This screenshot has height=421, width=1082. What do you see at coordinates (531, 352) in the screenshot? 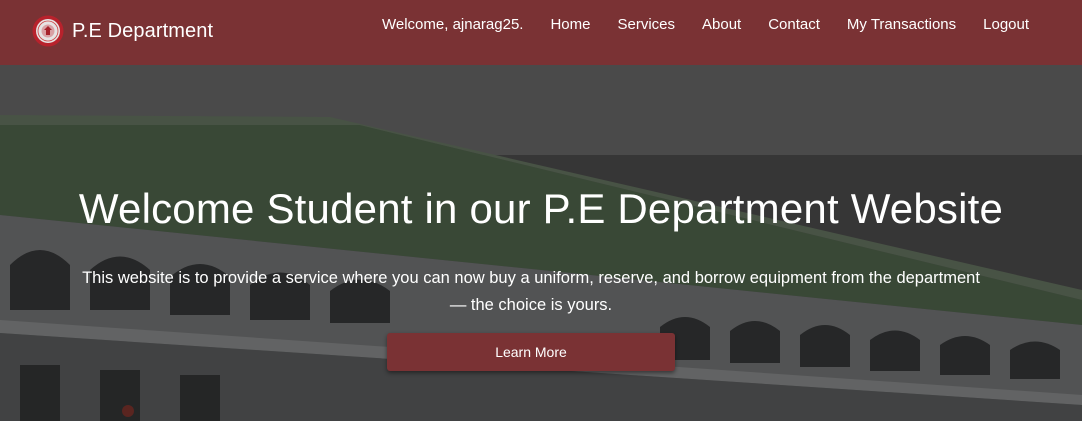
I see `learn-more-button: Learn More` at bounding box center [531, 352].